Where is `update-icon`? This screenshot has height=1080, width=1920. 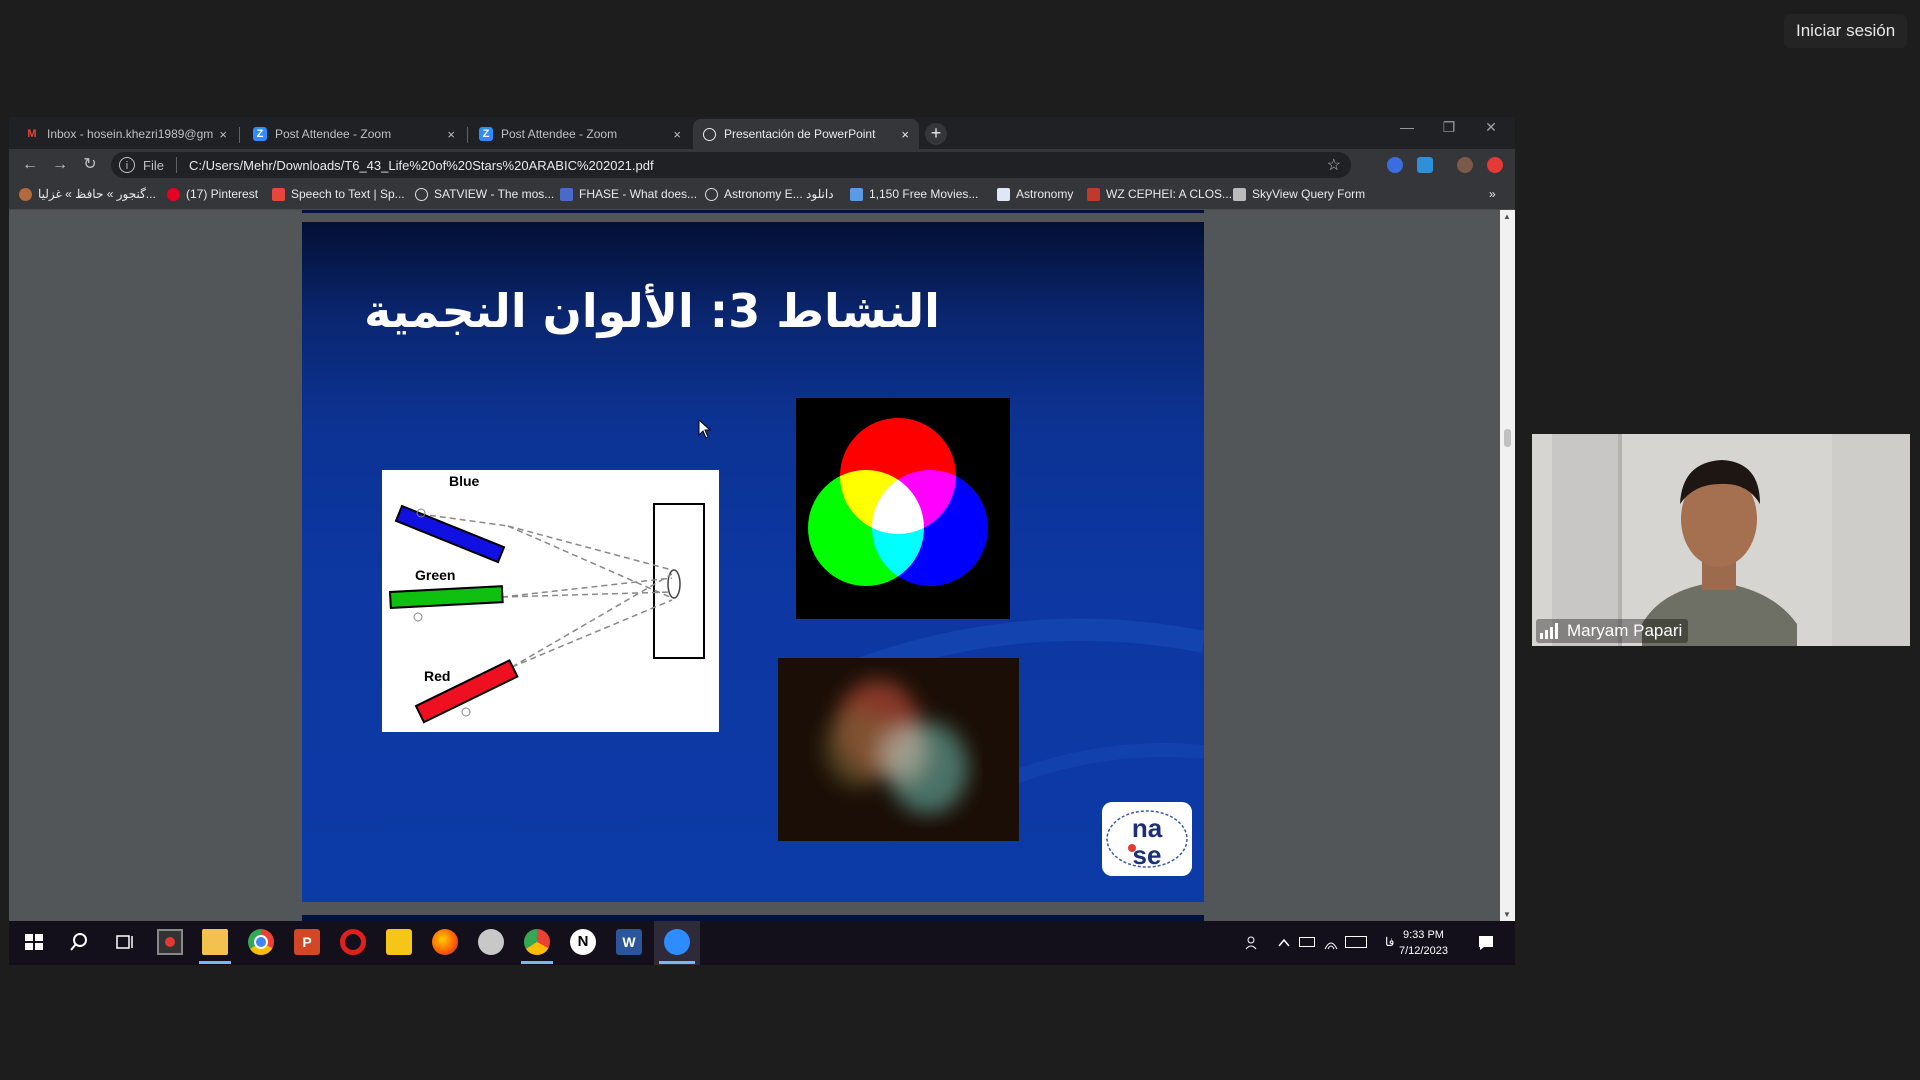
update-icon is located at coordinates (1495, 165).